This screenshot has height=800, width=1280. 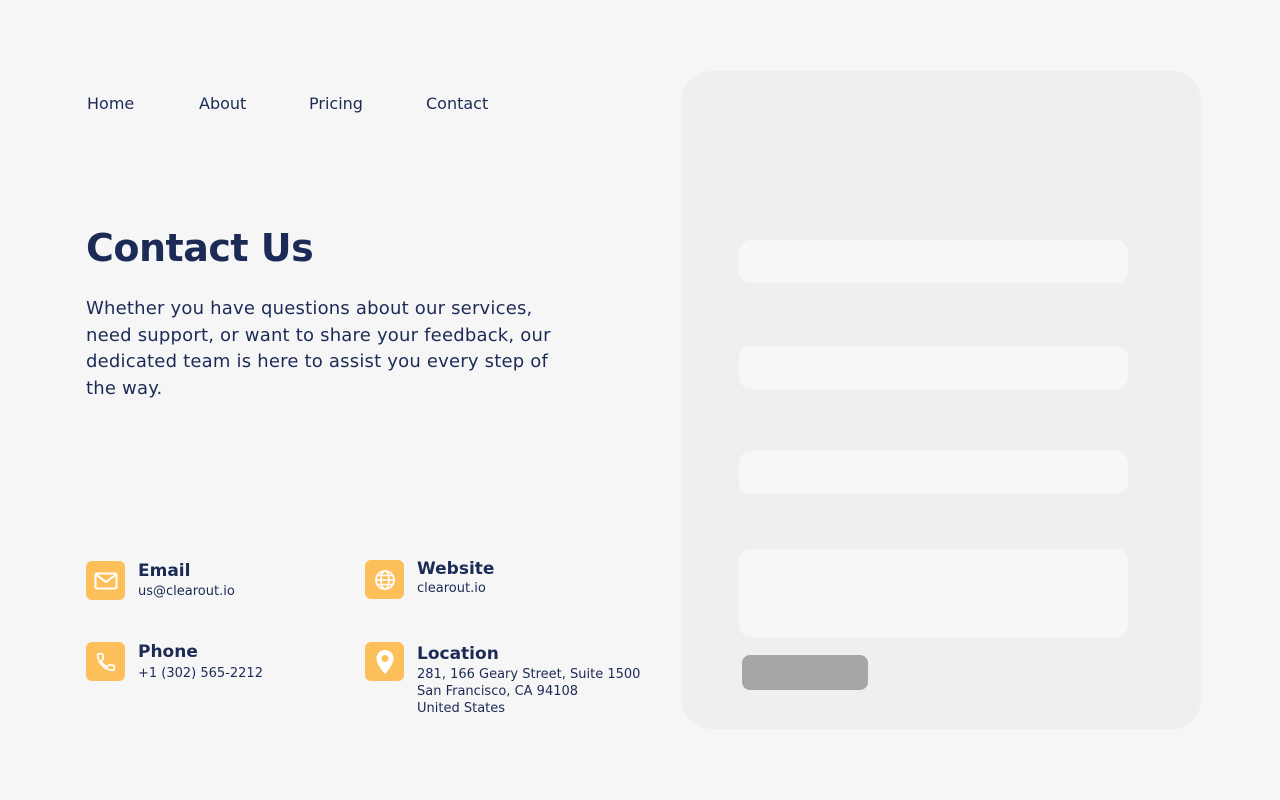 I want to click on email-value: us@clearout.io, so click(x=186, y=591).